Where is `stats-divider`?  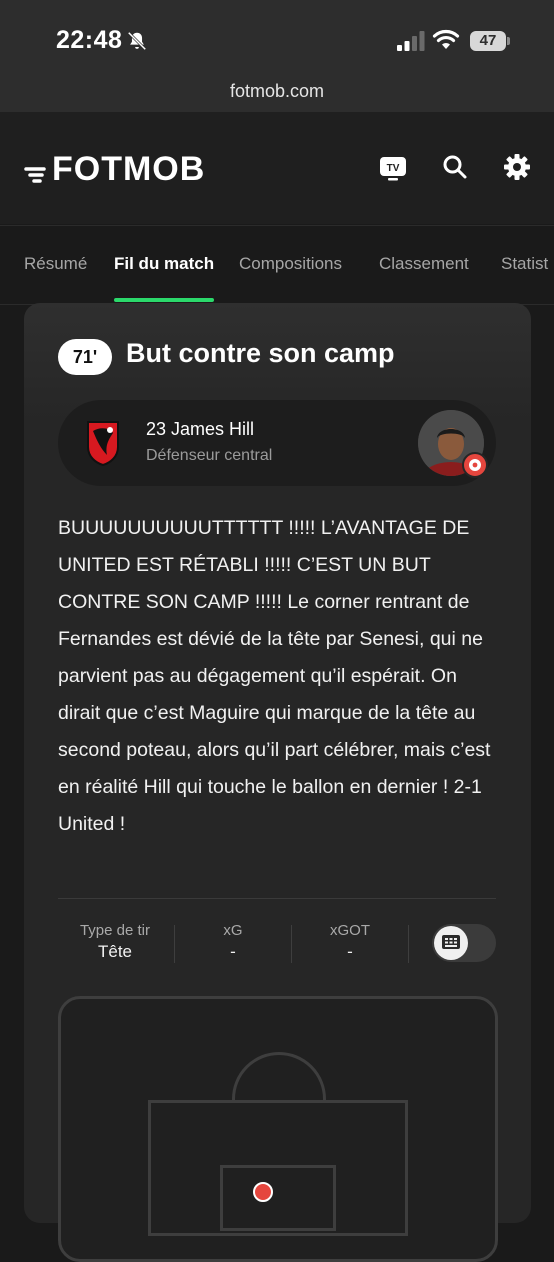 stats-divider is located at coordinates (277, 898).